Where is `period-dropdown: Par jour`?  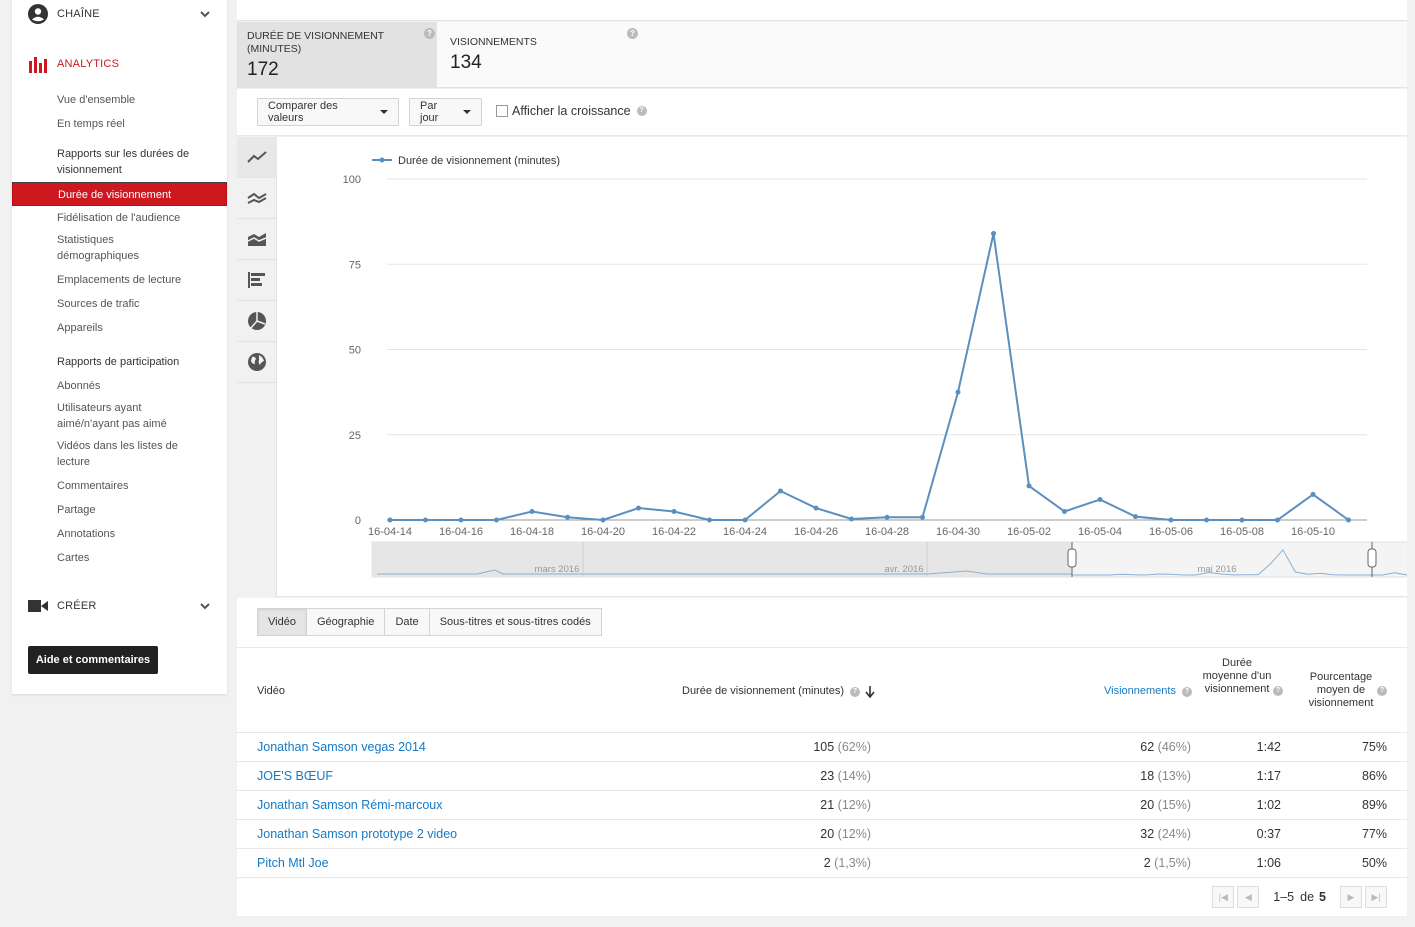
period-dropdown: Par jour is located at coordinates (445, 112).